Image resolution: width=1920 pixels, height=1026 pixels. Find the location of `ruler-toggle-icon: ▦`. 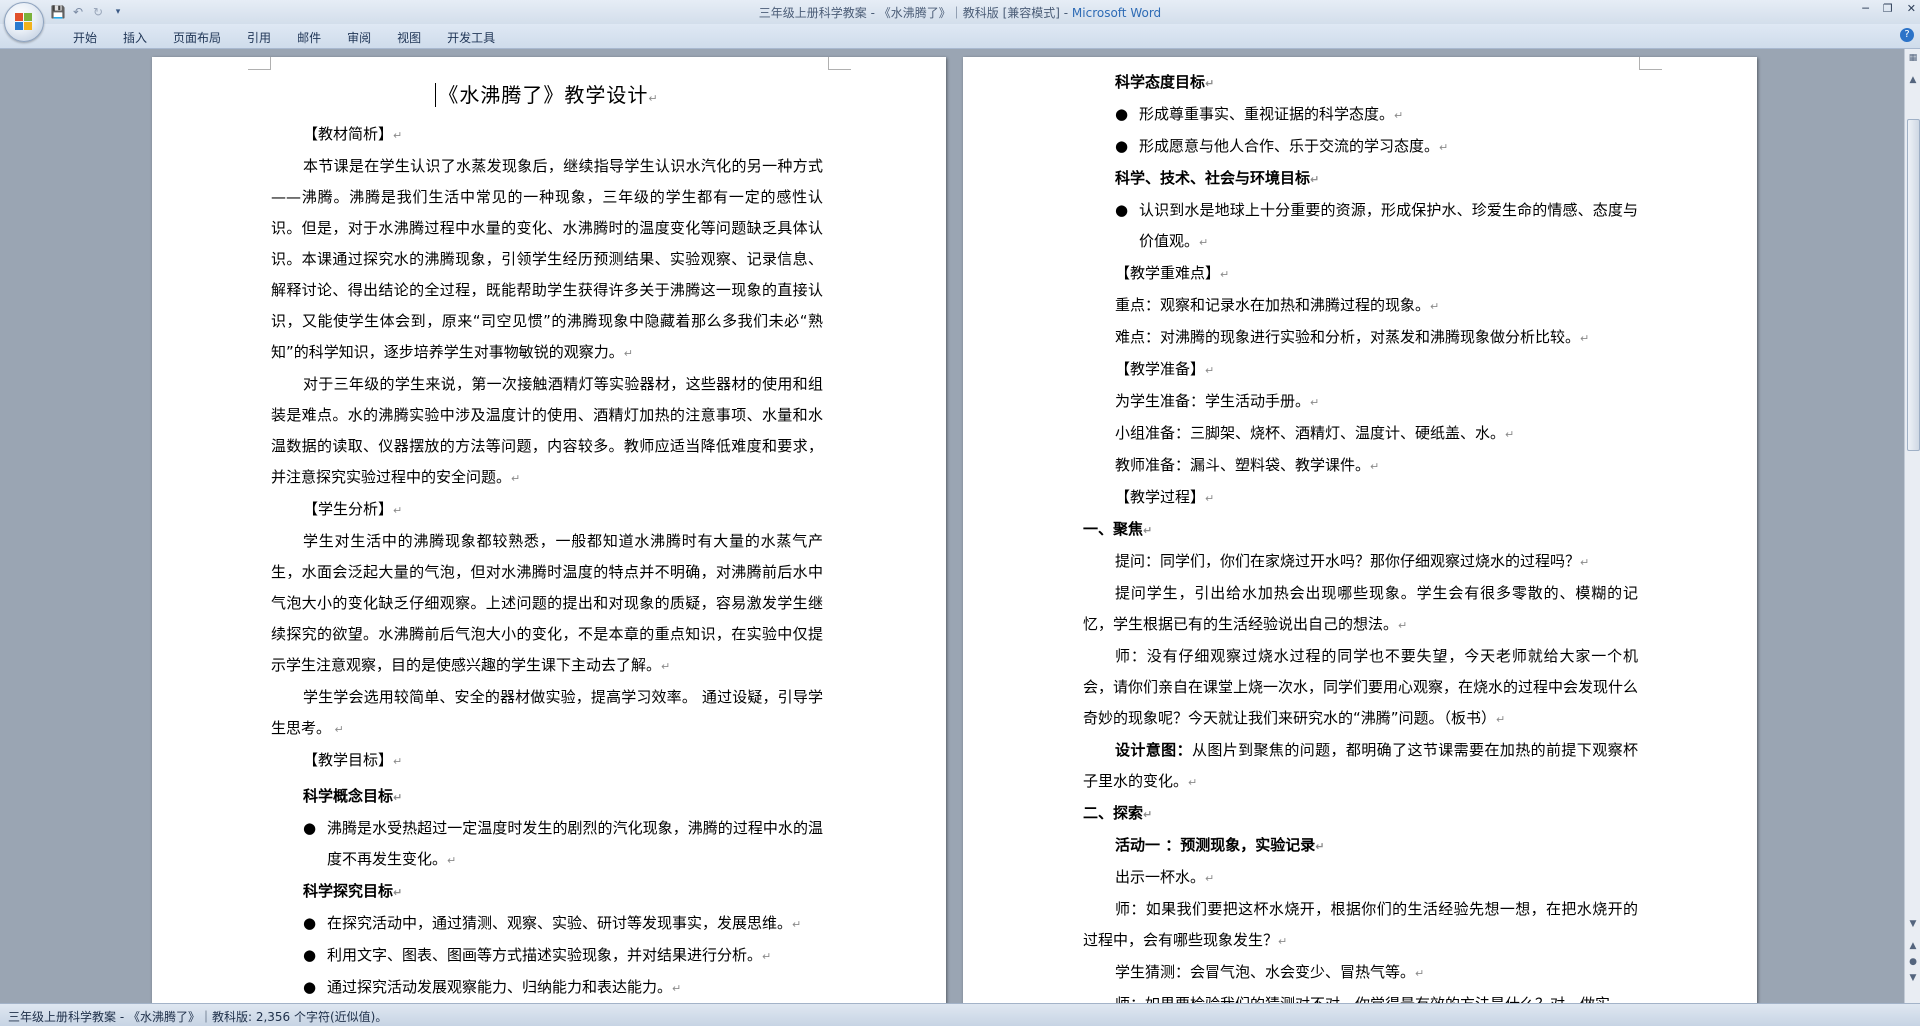

ruler-toggle-icon: ▦ is located at coordinates (1913, 58).